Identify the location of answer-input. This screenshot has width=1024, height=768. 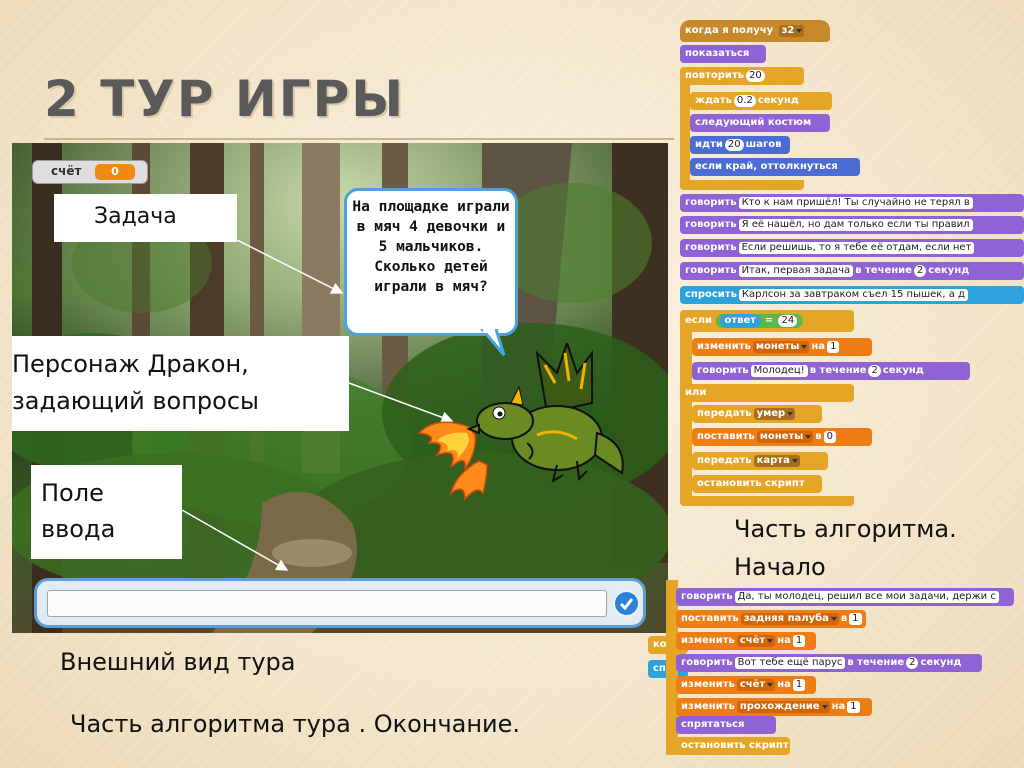
(327, 603).